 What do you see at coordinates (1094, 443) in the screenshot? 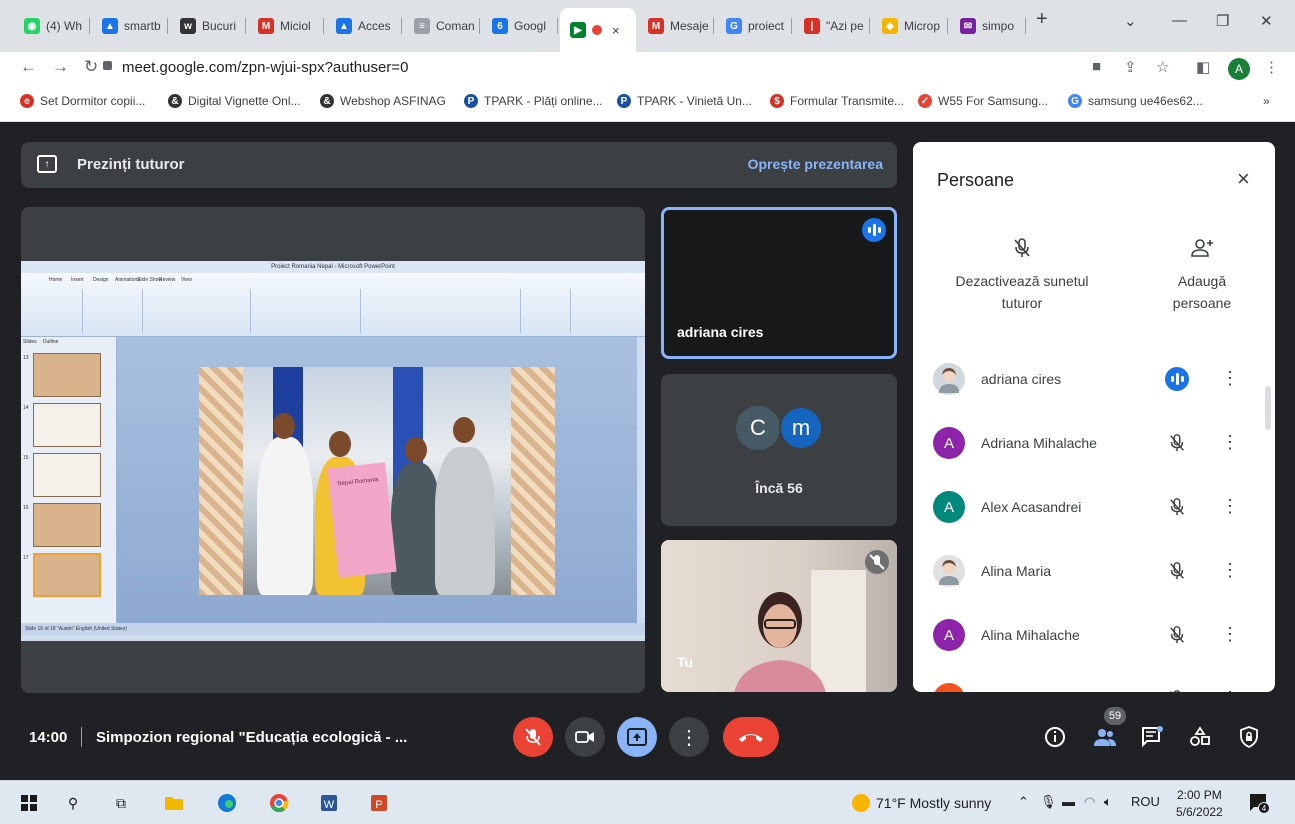
I see `participant-row: A Adriana Mihalache ⋮` at bounding box center [1094, 443].